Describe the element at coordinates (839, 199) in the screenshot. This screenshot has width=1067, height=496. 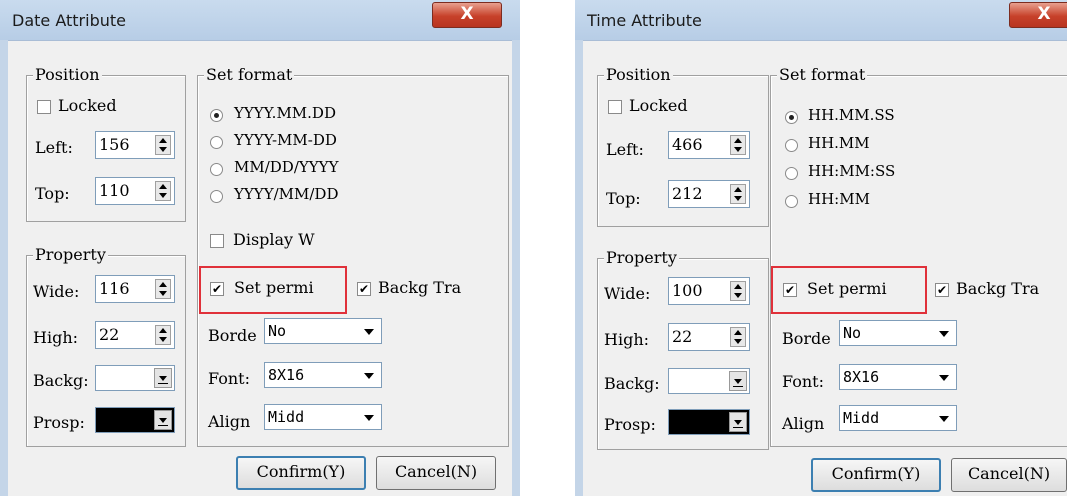
I see `format-option-4: HH:MM` at that location.